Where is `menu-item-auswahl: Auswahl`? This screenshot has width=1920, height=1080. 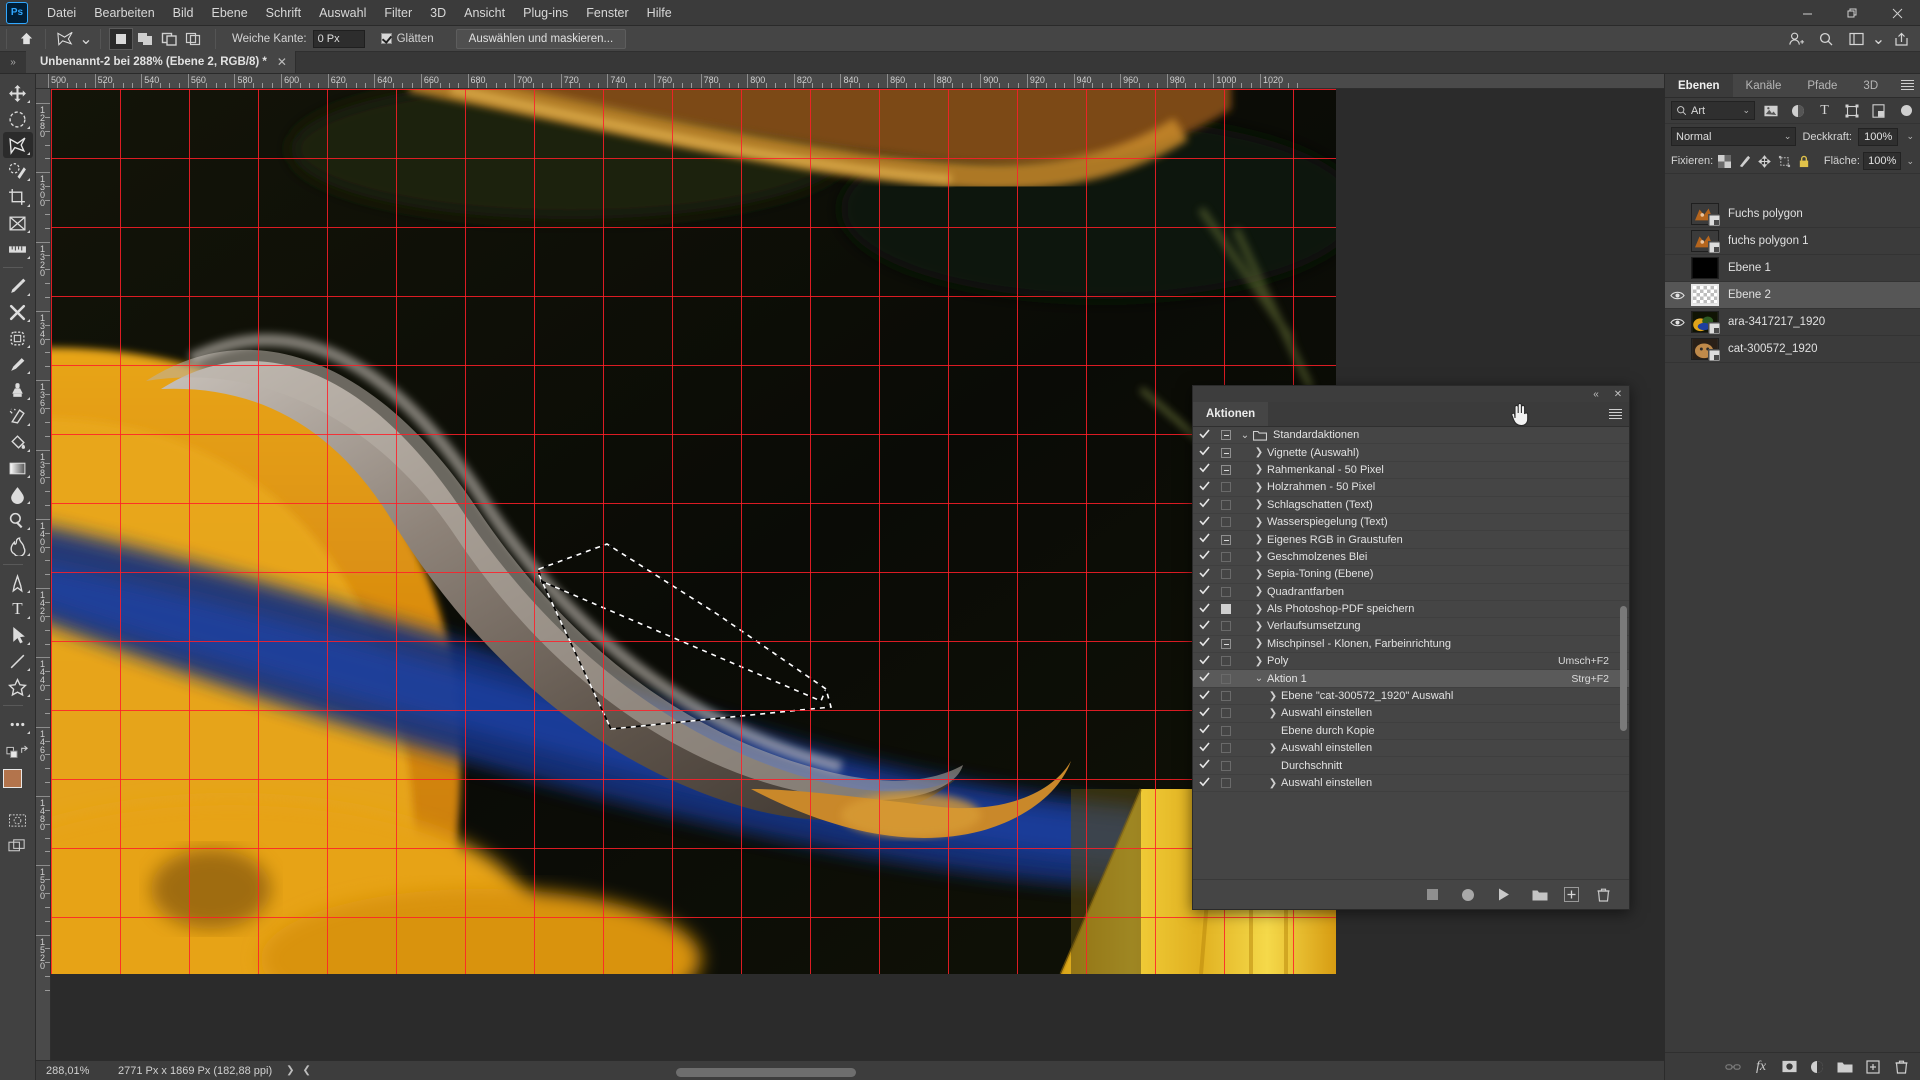
menu-item-auswahl: Auswahl is located at coordinates (342, 13).